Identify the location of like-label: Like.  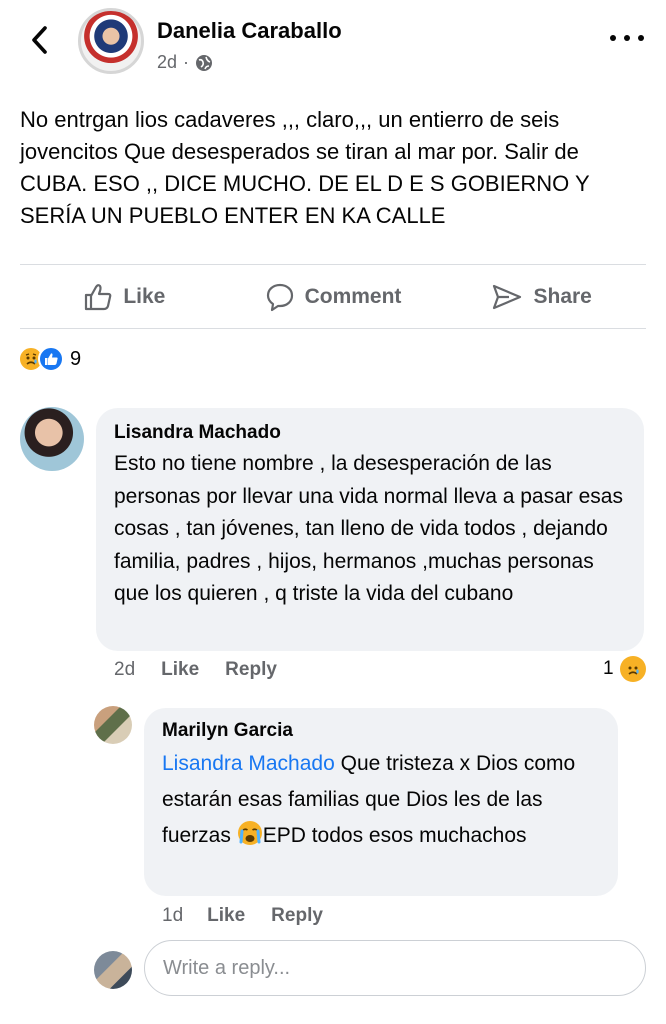
(144, 296).